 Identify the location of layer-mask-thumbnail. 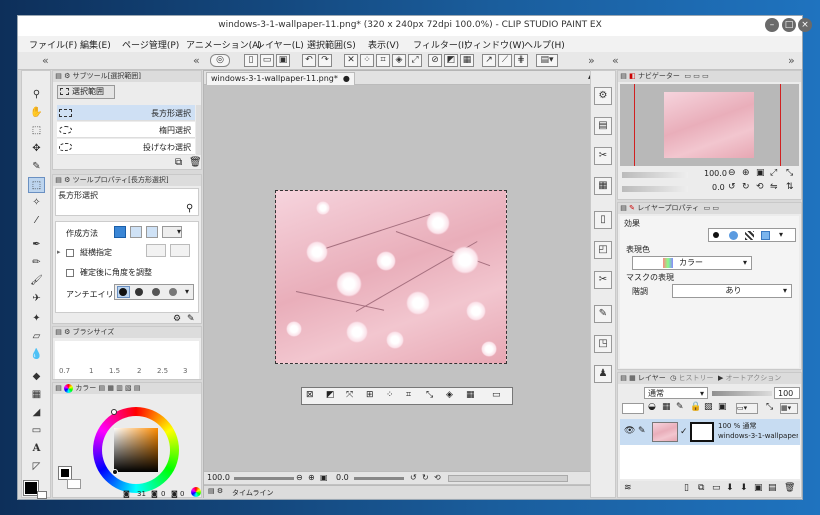
(702, 432).